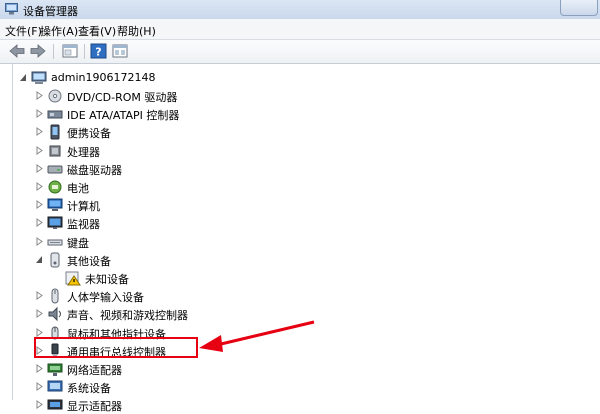 Image resolution: width=600 pixels, height=414 pixels. I want to click on tree-node: IDE ATA/ATAPI 控制器, so click(165, 114).